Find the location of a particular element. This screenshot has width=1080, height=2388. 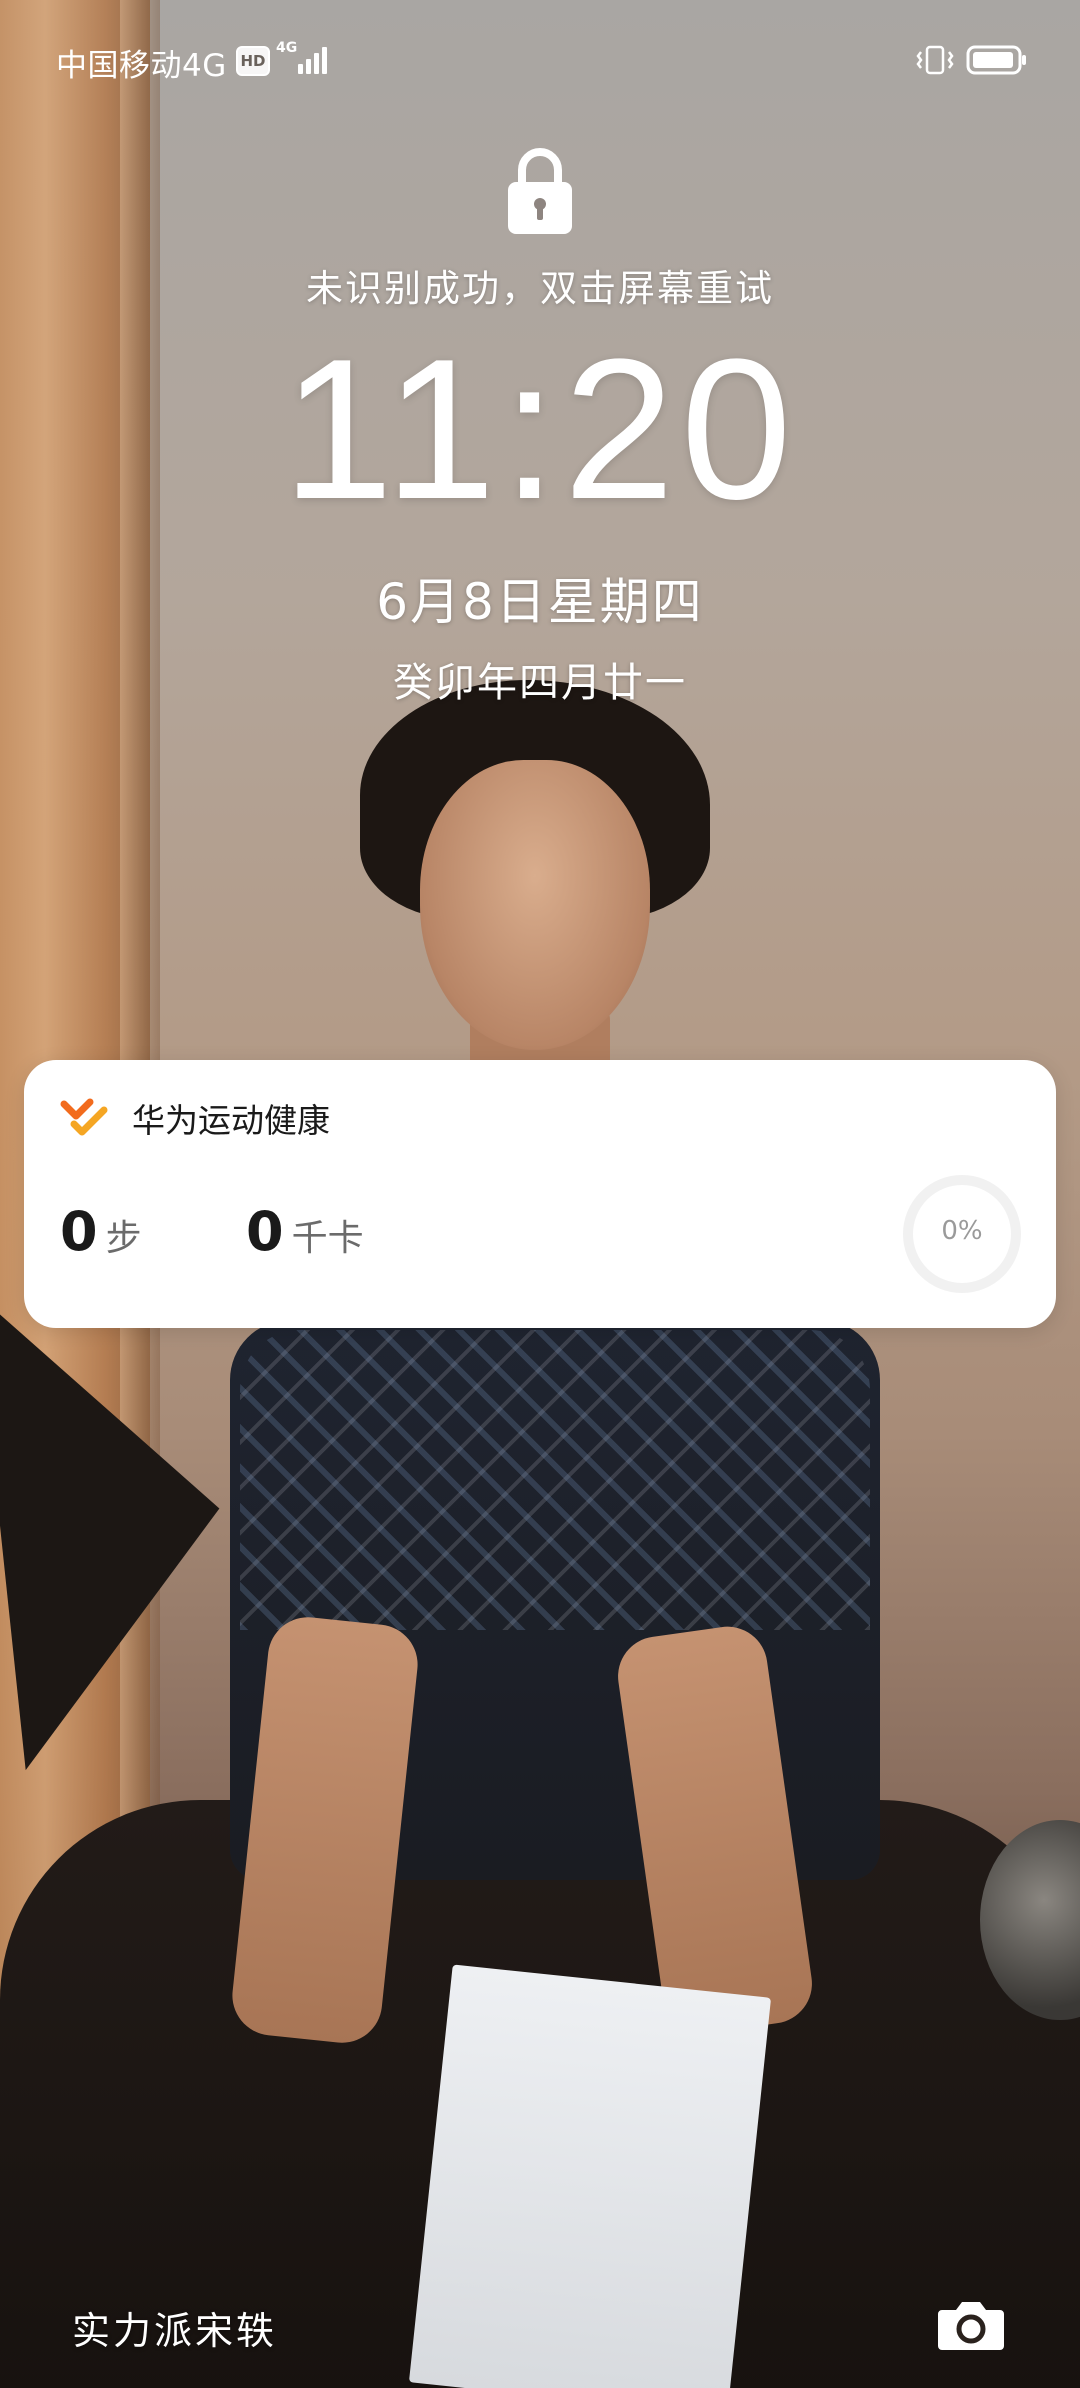

vibrate-icon is located at coordinates (935, 60).